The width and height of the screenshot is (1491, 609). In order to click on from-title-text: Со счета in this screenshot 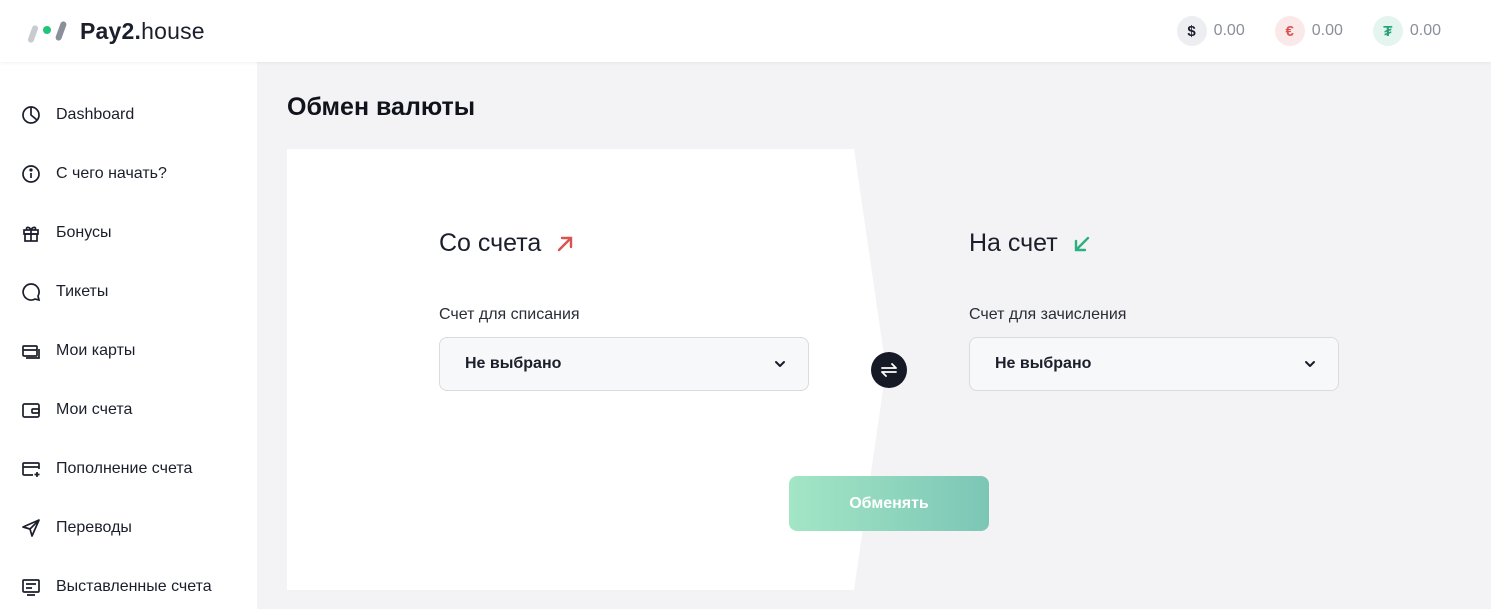, I will do `click(490, 243)`.